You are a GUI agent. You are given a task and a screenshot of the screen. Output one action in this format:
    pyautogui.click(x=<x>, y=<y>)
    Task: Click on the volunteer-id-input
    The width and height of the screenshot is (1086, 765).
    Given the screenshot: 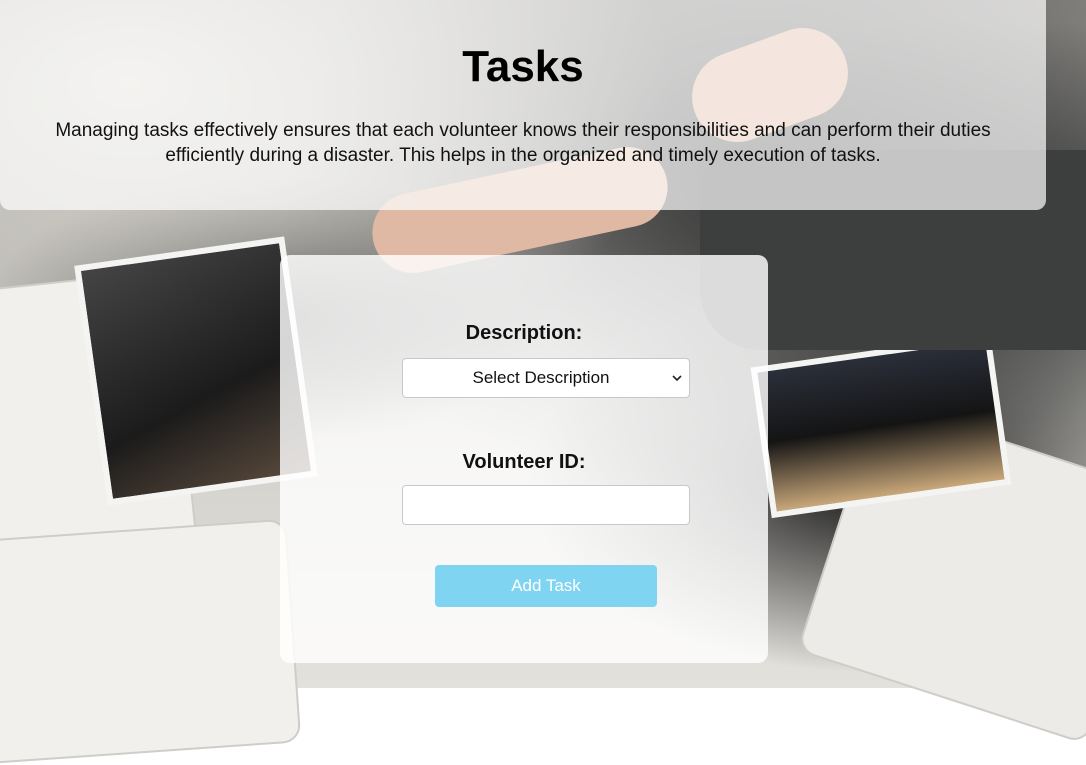 What is the action you would take?
    pyautogui.click(x=546, y=505)
    